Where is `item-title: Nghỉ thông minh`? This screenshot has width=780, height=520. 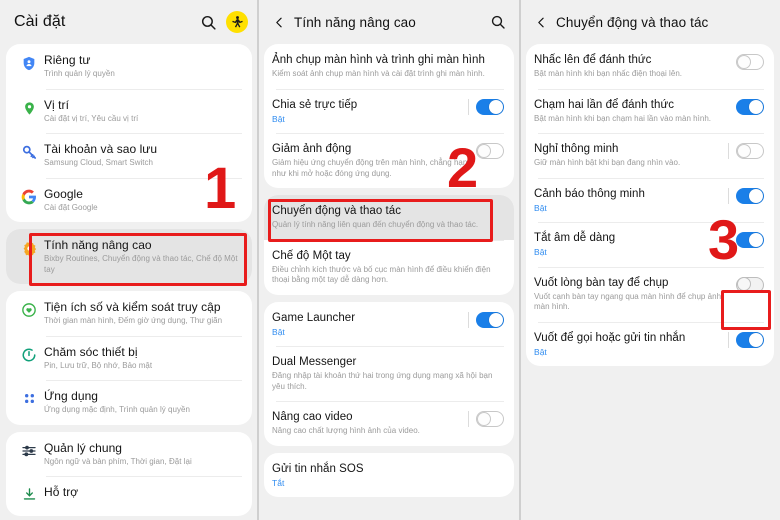
item-title: Nghỉ thông minh is located at coordinates (576, 149).